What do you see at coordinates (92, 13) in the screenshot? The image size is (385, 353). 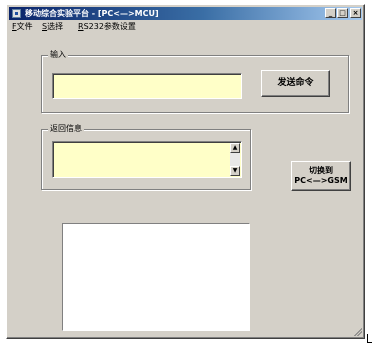 I see `window-title: 移动综合实验平台 - [PC<—>MCU]` at bounding box center [92, 13].